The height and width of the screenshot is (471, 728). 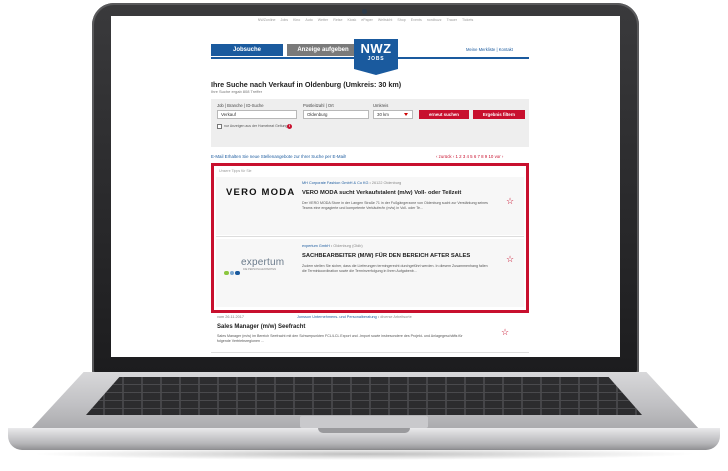 What do you see at coordinates (260, 269) in the screenshot?
I see `expertum-tagline: DIE PERSONALEXPERTEN` at bounding box center [260, 269].